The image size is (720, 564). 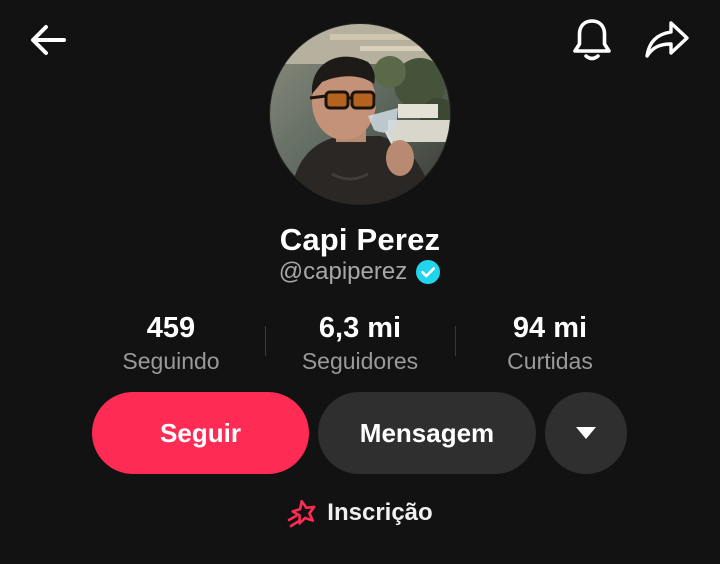 I want to click on arrow-left-icon, so click(x=48, y=40).